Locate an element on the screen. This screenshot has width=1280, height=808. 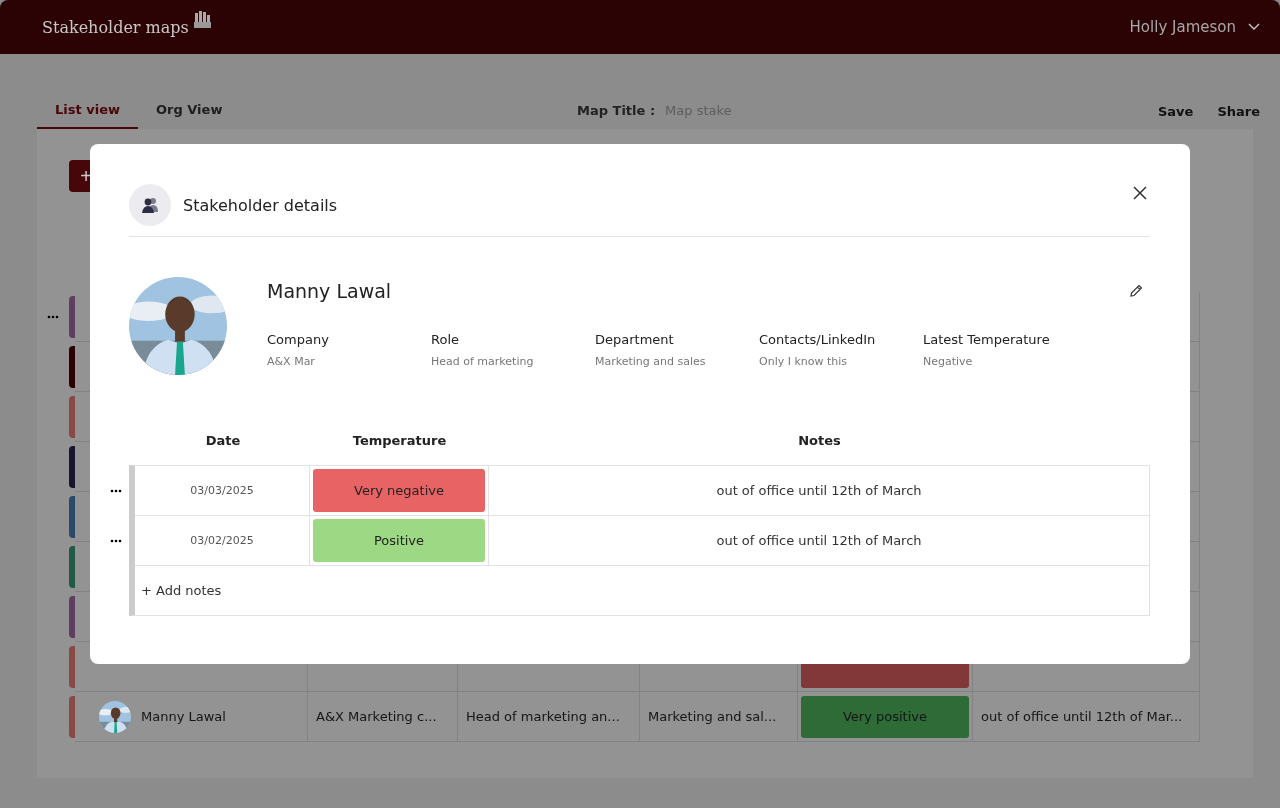
field-label: Latest Temperature is located at coordinates (987, 339).